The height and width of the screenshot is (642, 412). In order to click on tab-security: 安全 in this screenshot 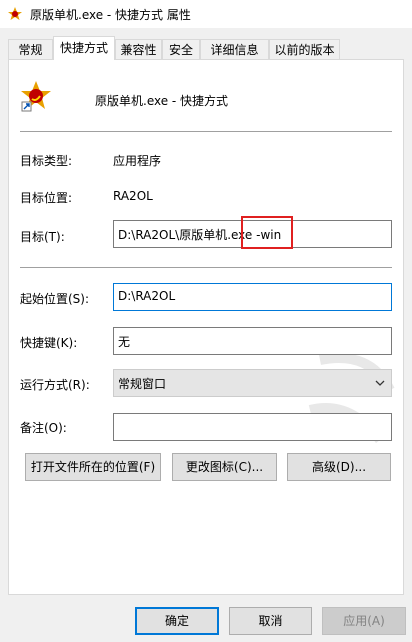, I will do `click(181, 49)`.